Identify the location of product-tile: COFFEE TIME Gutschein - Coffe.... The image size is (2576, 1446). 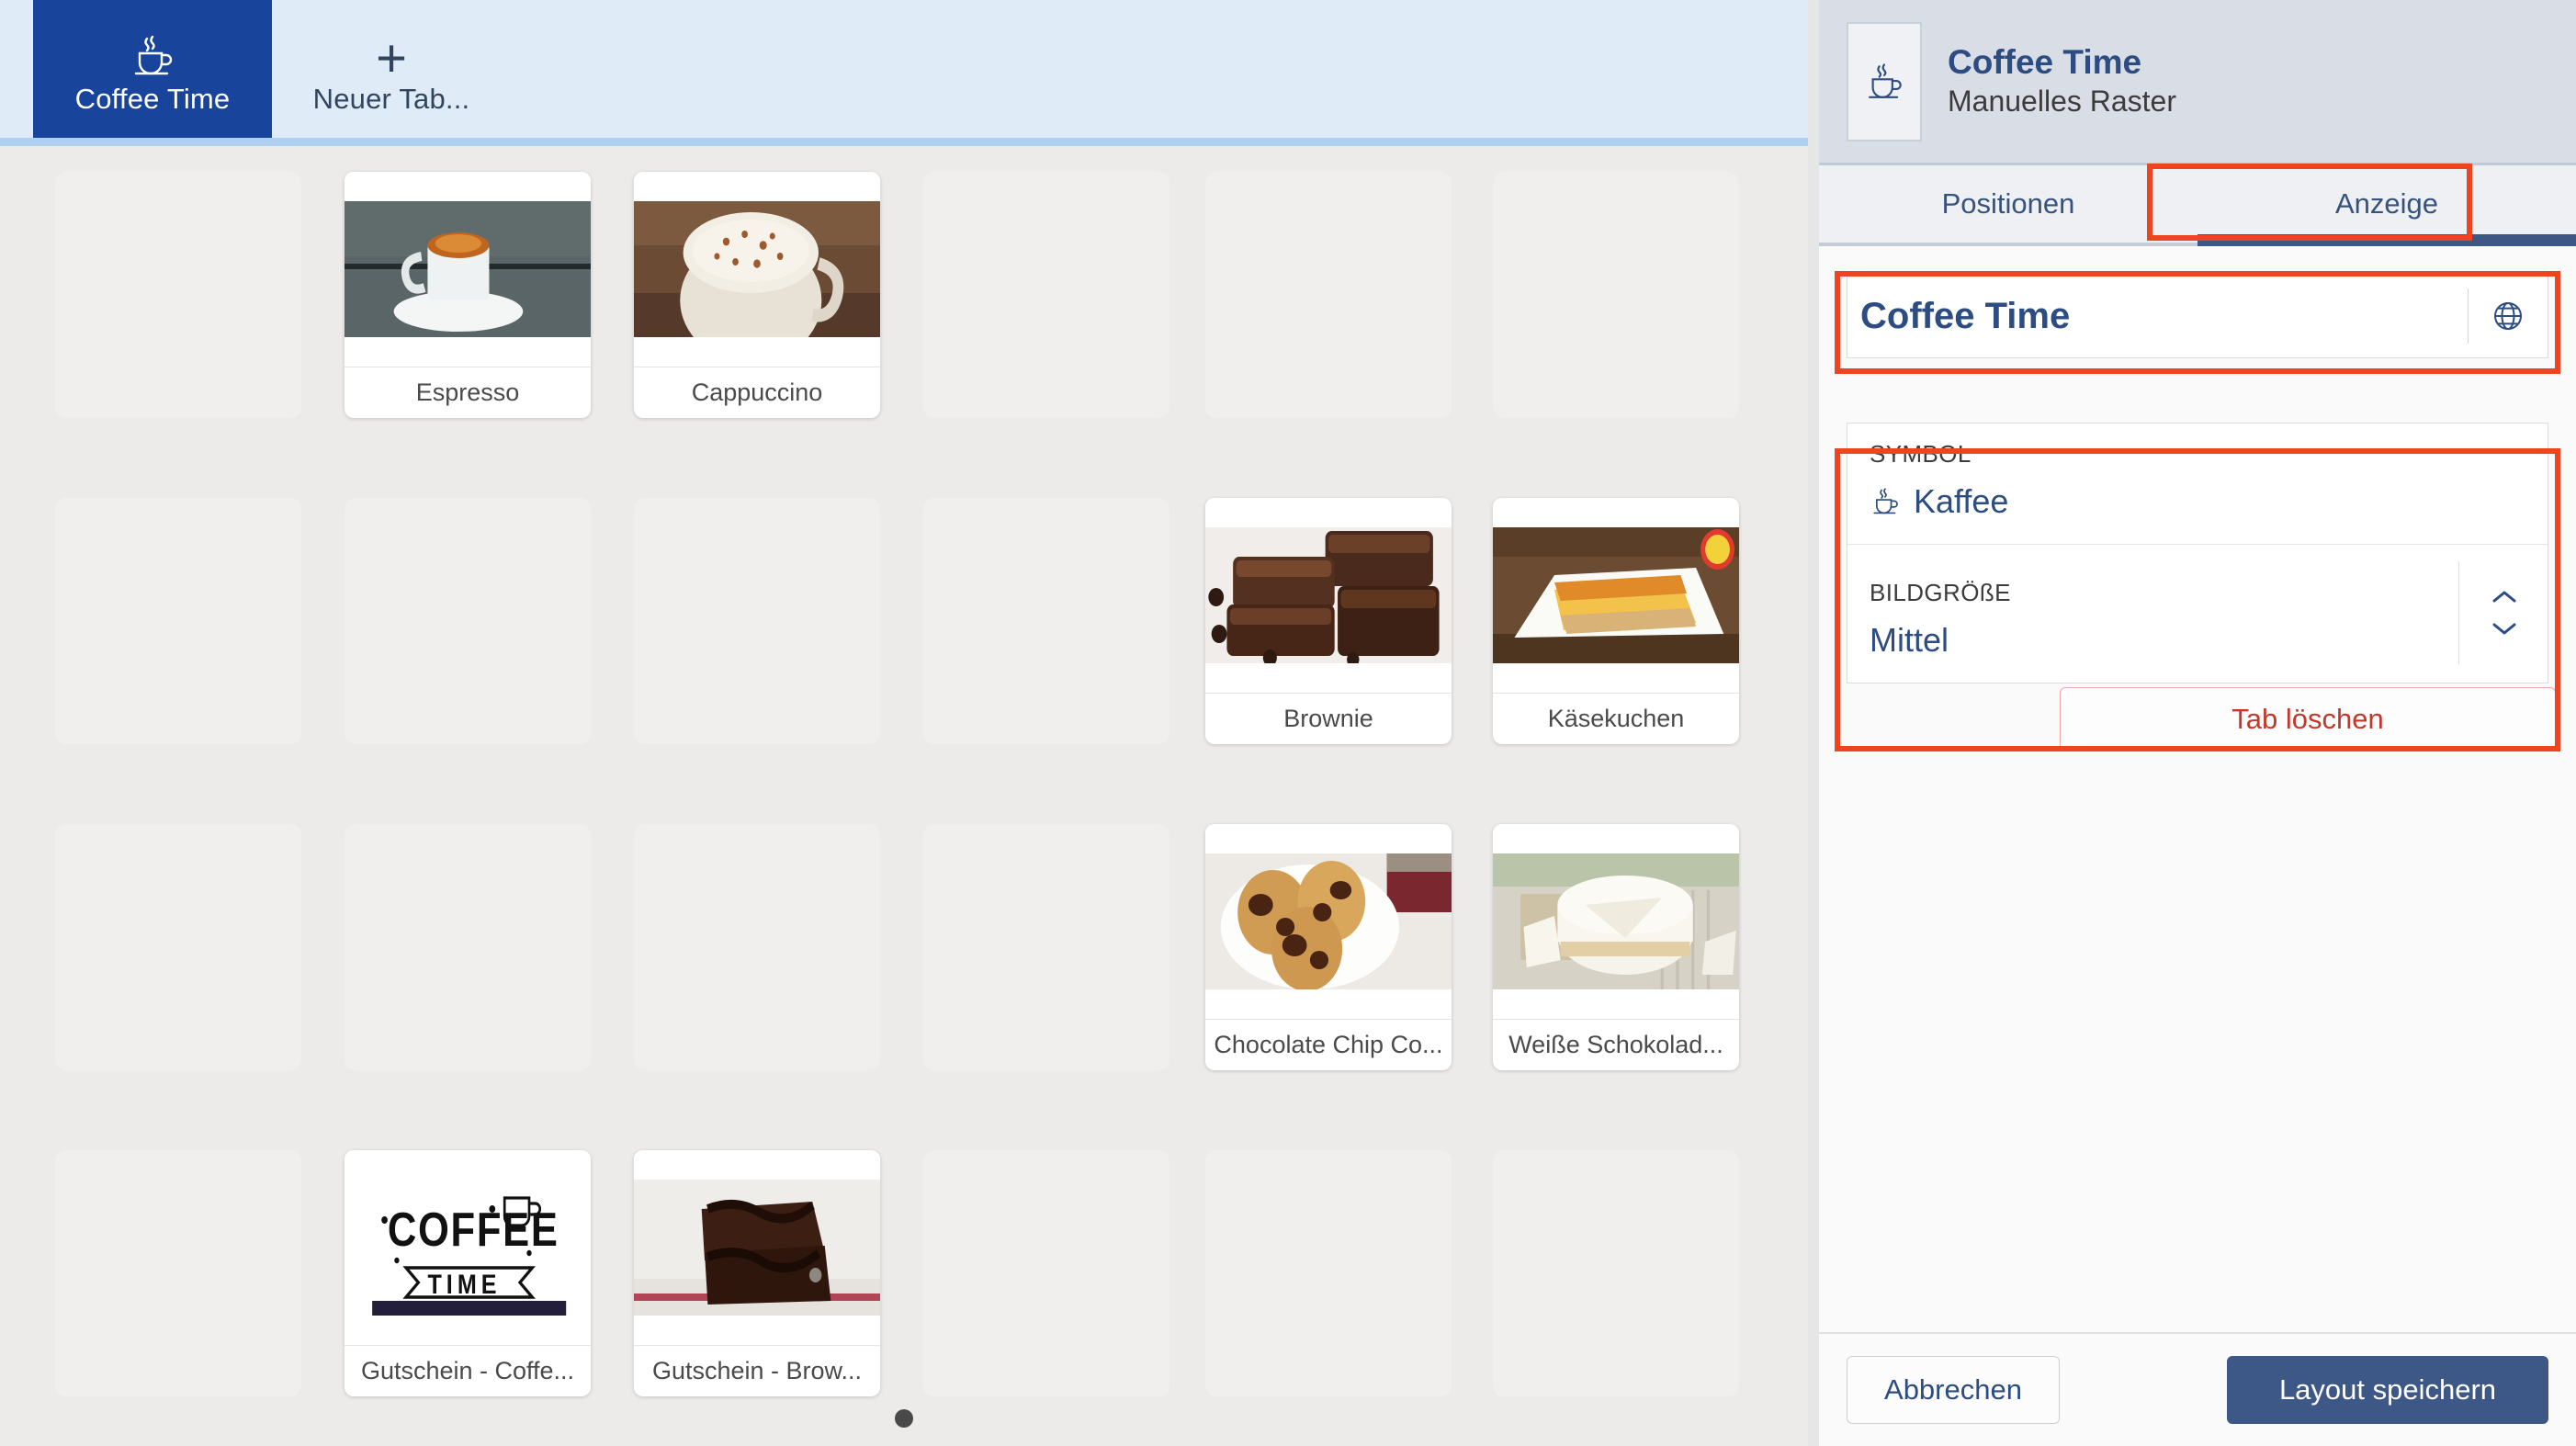
(468, 1273).